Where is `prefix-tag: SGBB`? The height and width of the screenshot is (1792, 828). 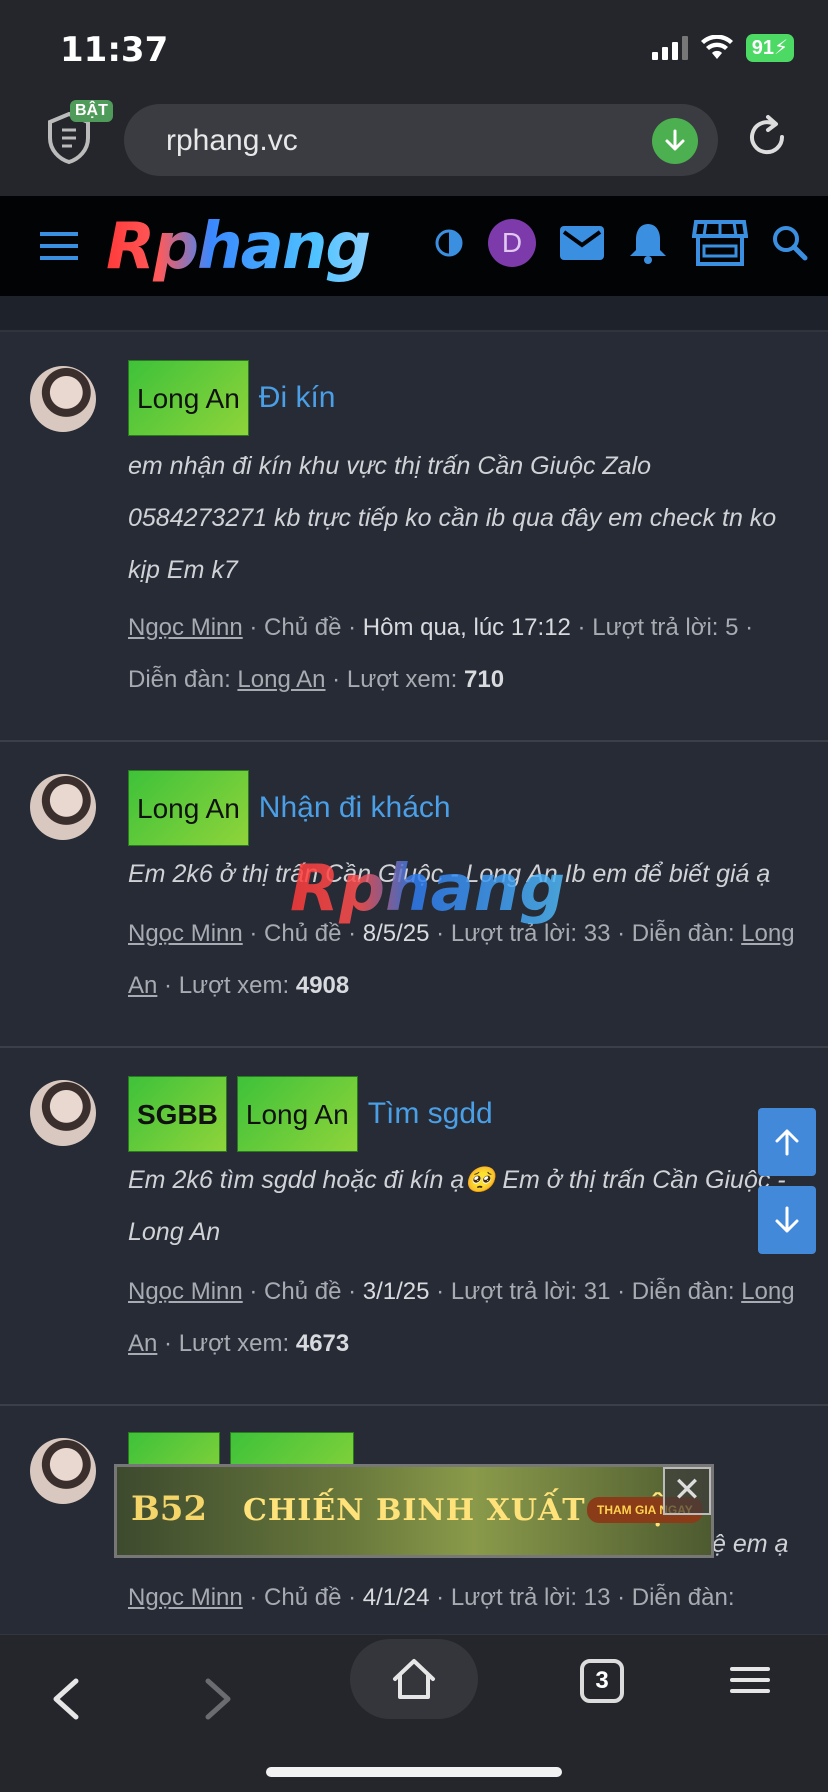 prefix-tag: SGBB is located at coordinates (177, 1114).